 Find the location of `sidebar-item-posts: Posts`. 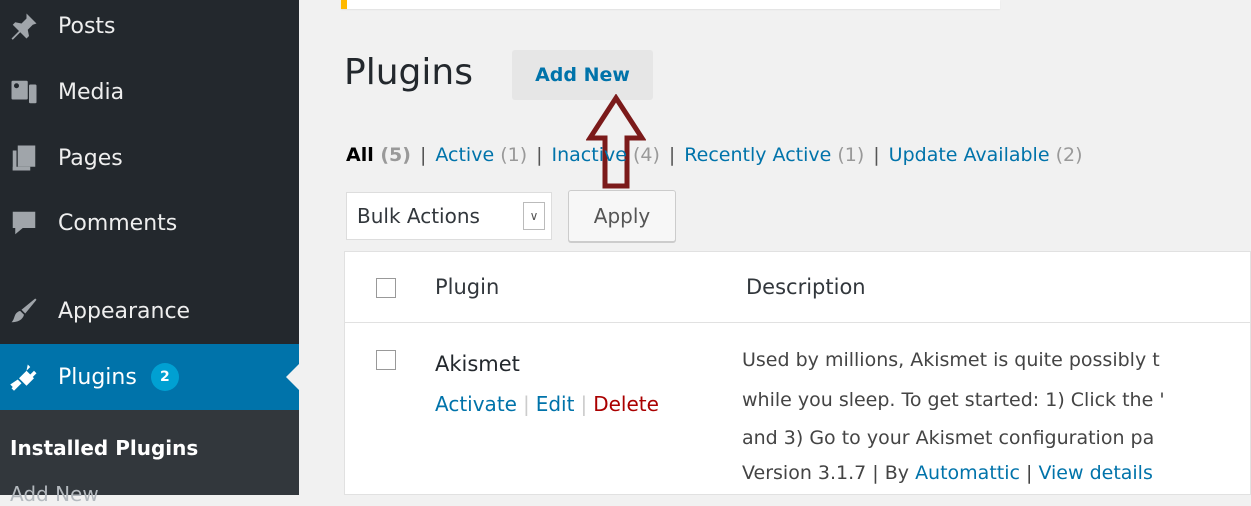

sidebar-item-posts: Posts is located at coordinates (149, 27).